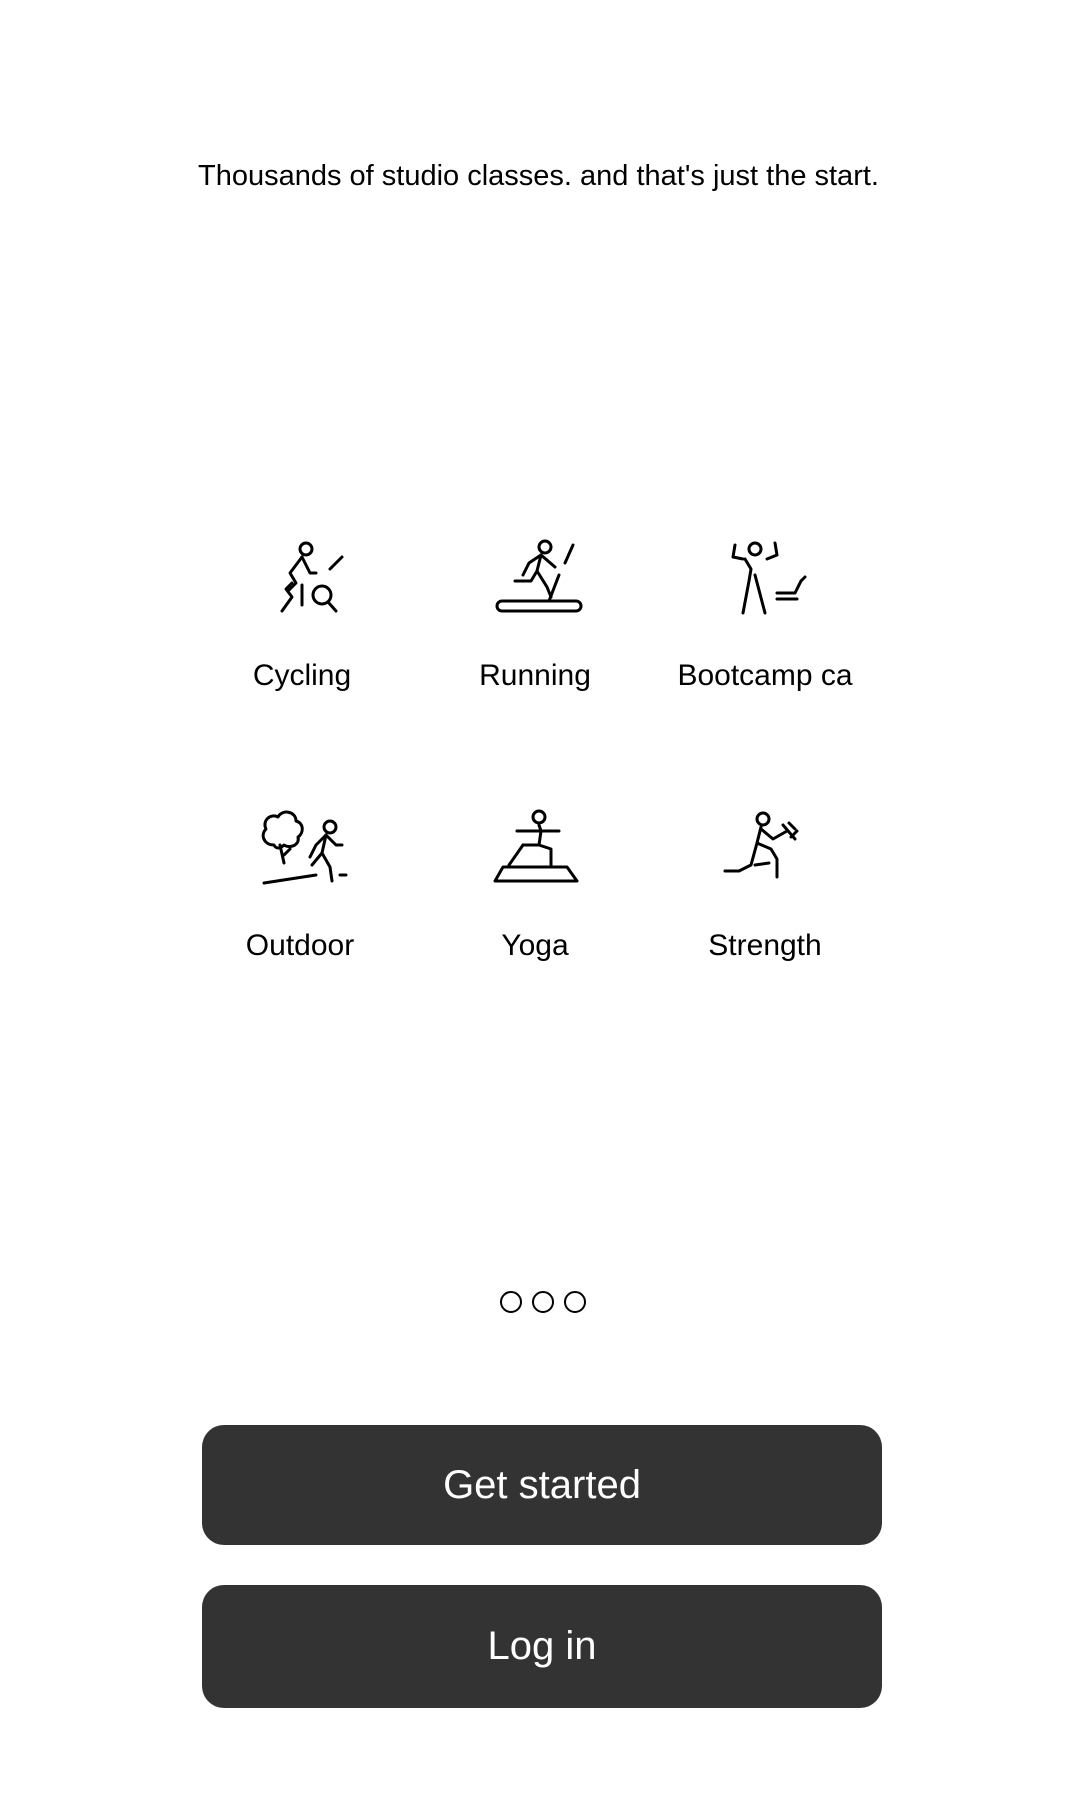 The width and height of the screenshot is (1080, 1800). What do you see at coordinates (765, 585) in the screenshot?
I see `bootcamp-icon` at bounding box center [765, 585].